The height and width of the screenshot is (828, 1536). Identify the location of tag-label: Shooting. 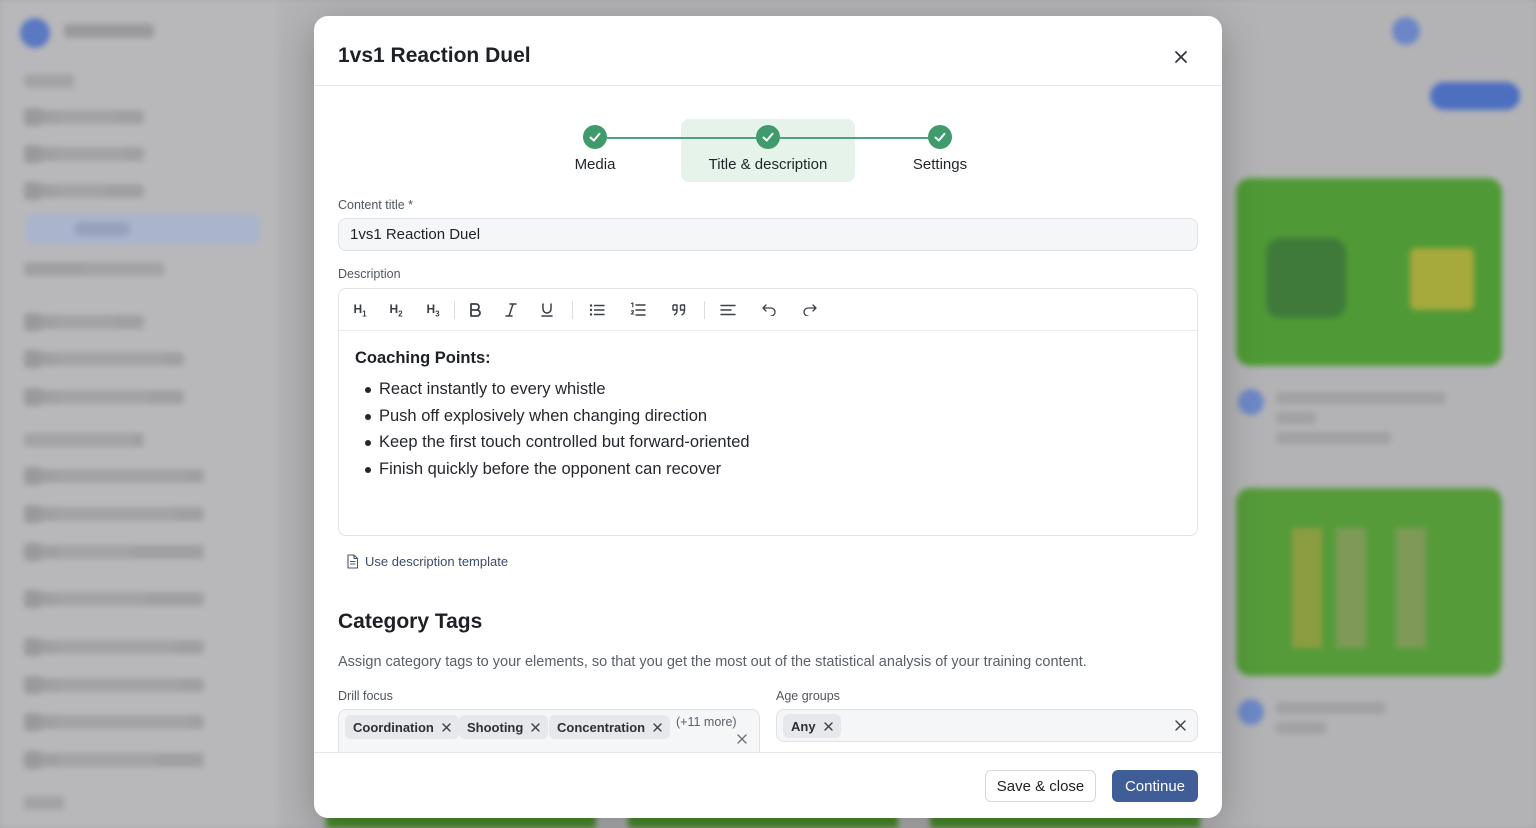
(495, 727).